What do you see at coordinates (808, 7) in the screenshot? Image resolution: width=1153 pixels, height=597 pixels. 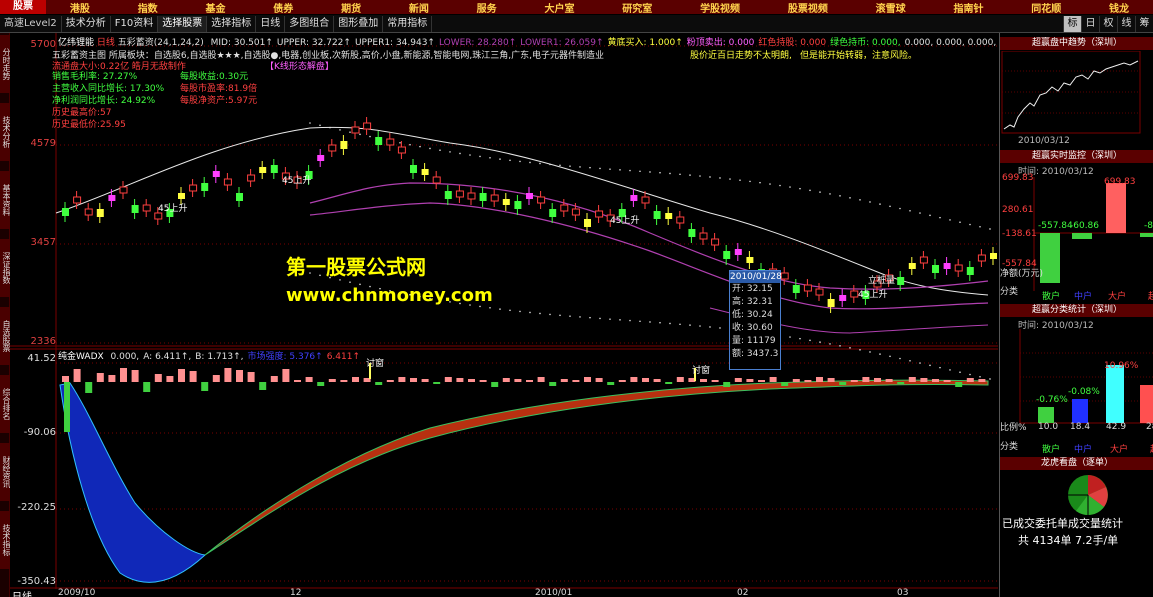 I see `nav-item: 股票视频` at bounding box center [808, 7].